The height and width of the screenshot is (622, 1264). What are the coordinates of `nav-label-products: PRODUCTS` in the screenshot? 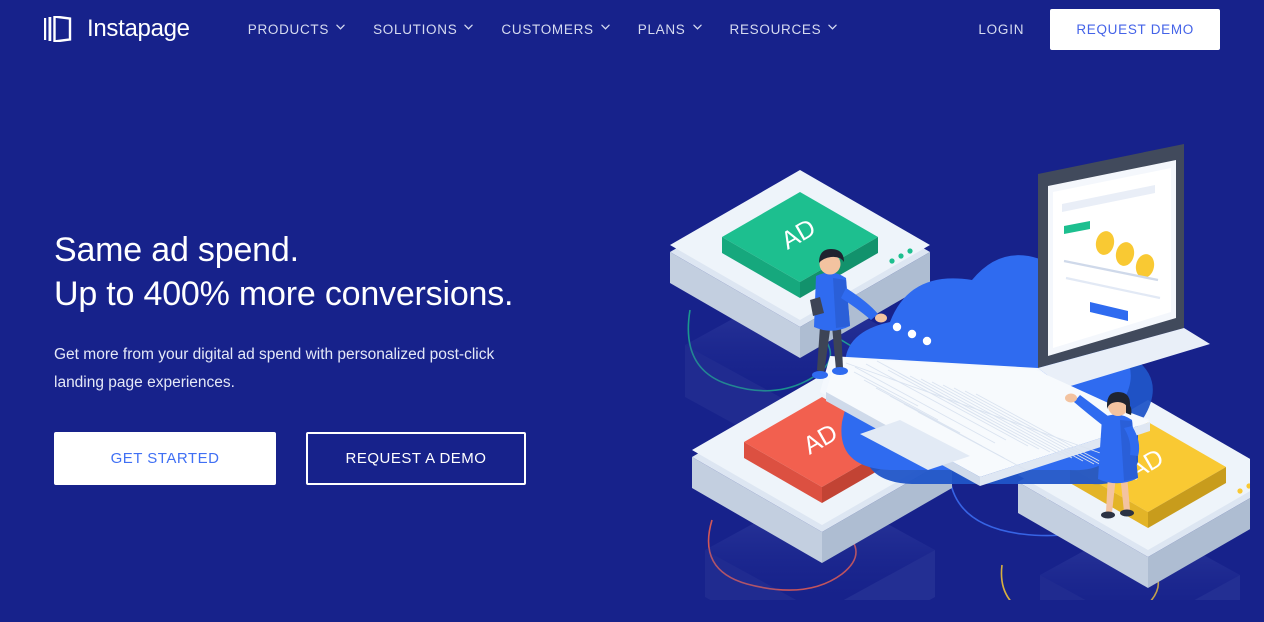 It's located at (288, 29).